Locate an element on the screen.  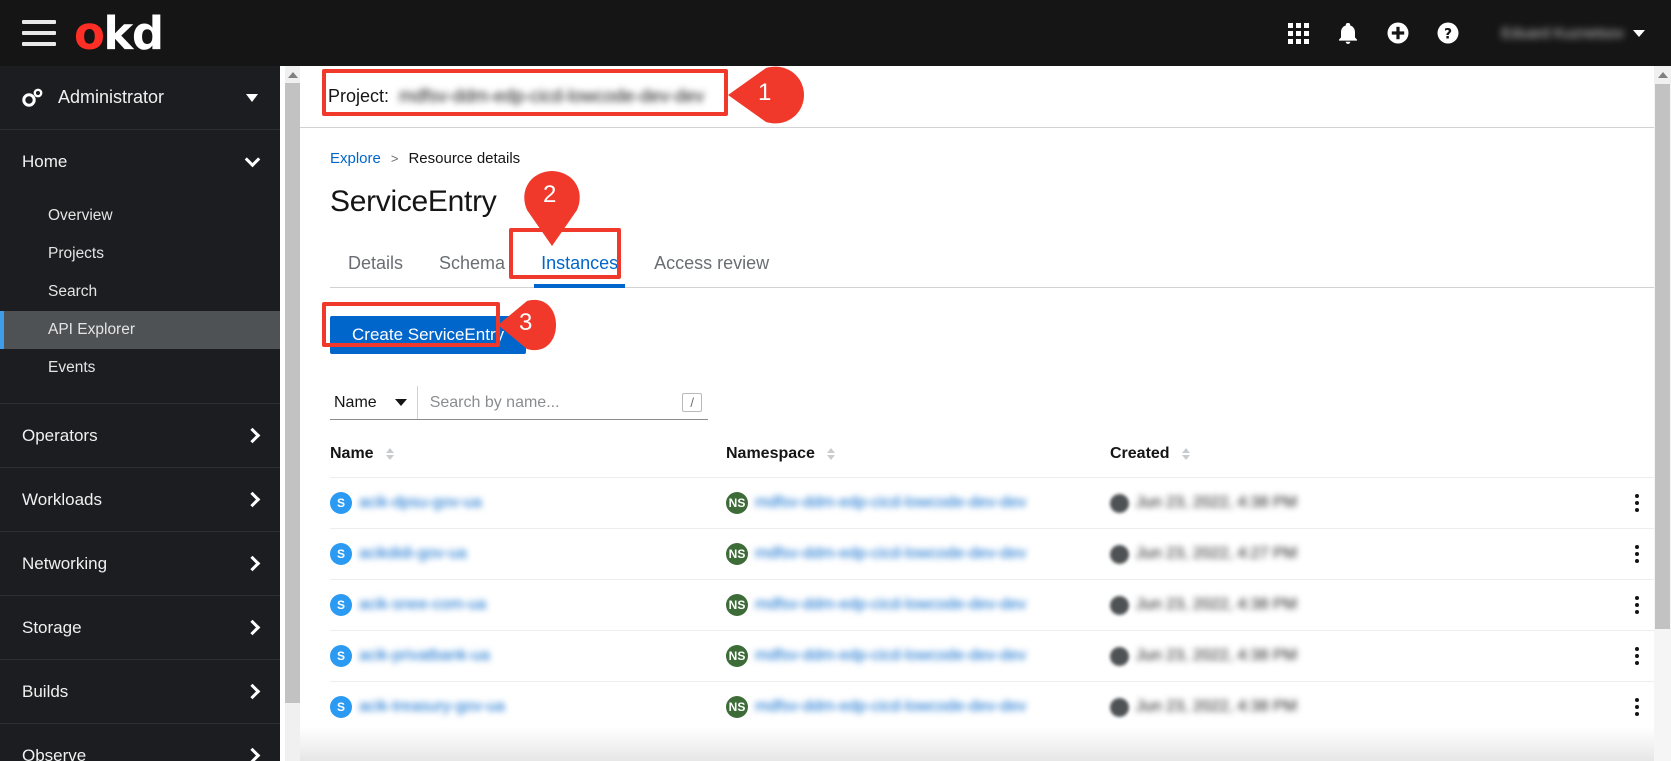
sidebar-scrollbar-thumb is located at coordinates (292, 393).